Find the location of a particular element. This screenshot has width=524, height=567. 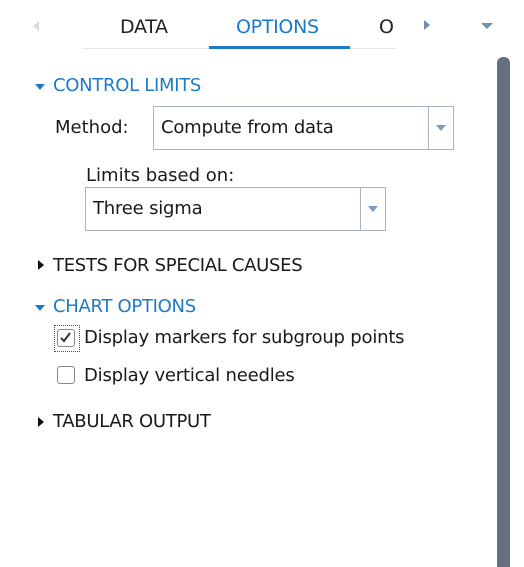

section-title: CONTROL LIMITS is located at coordinates (127, 85).